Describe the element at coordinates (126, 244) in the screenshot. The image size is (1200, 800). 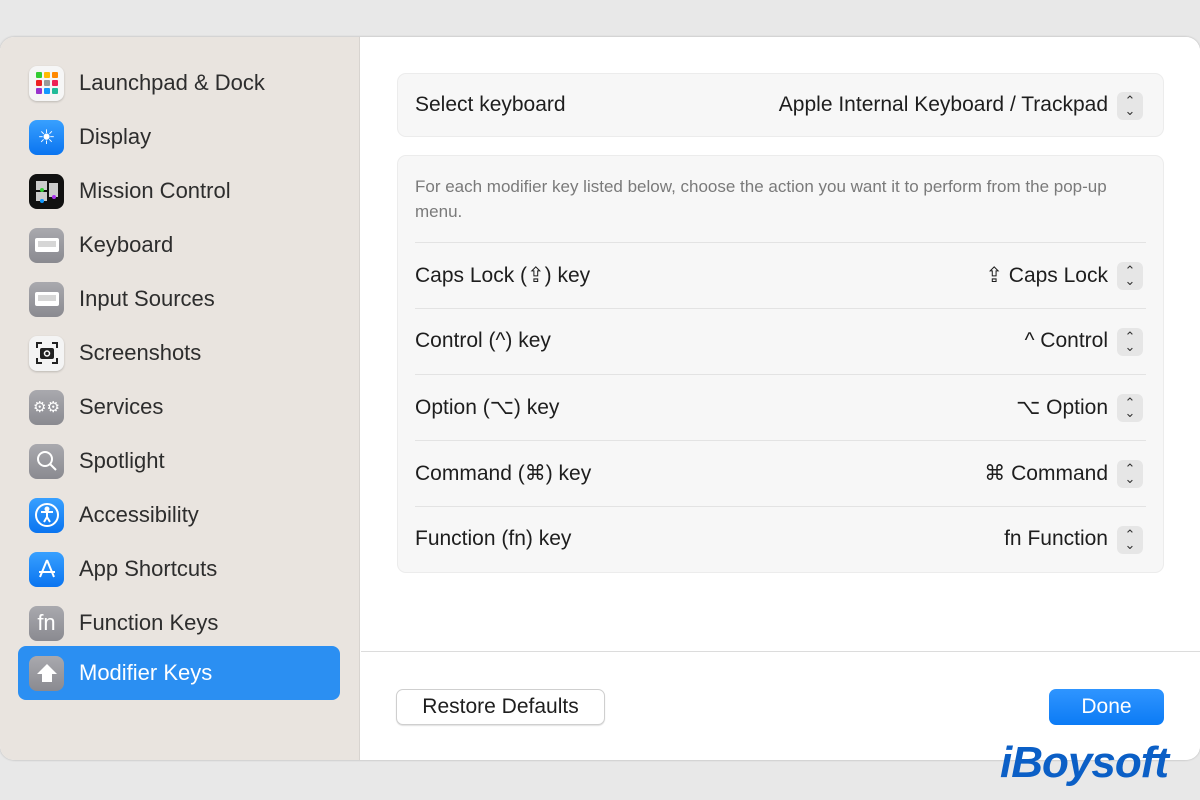
I see `sidebar-item-label: Keyboard` at that location.